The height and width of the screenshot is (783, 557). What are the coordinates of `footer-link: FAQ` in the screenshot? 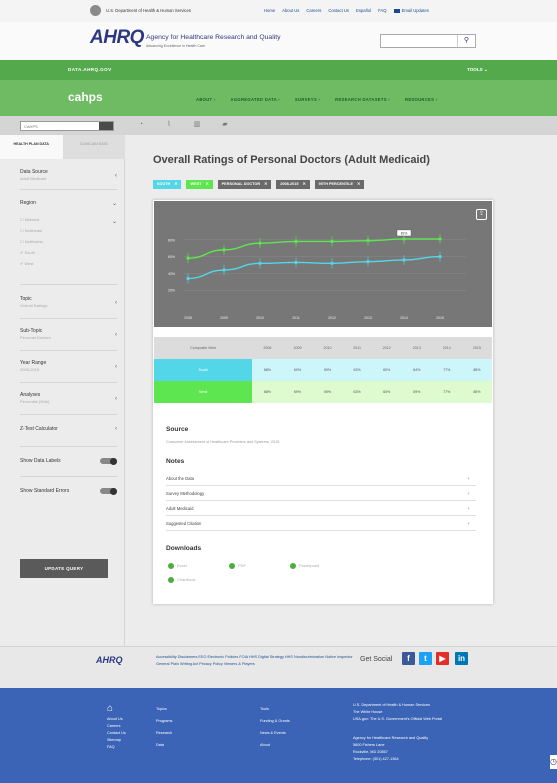 It's located at (116, 747).